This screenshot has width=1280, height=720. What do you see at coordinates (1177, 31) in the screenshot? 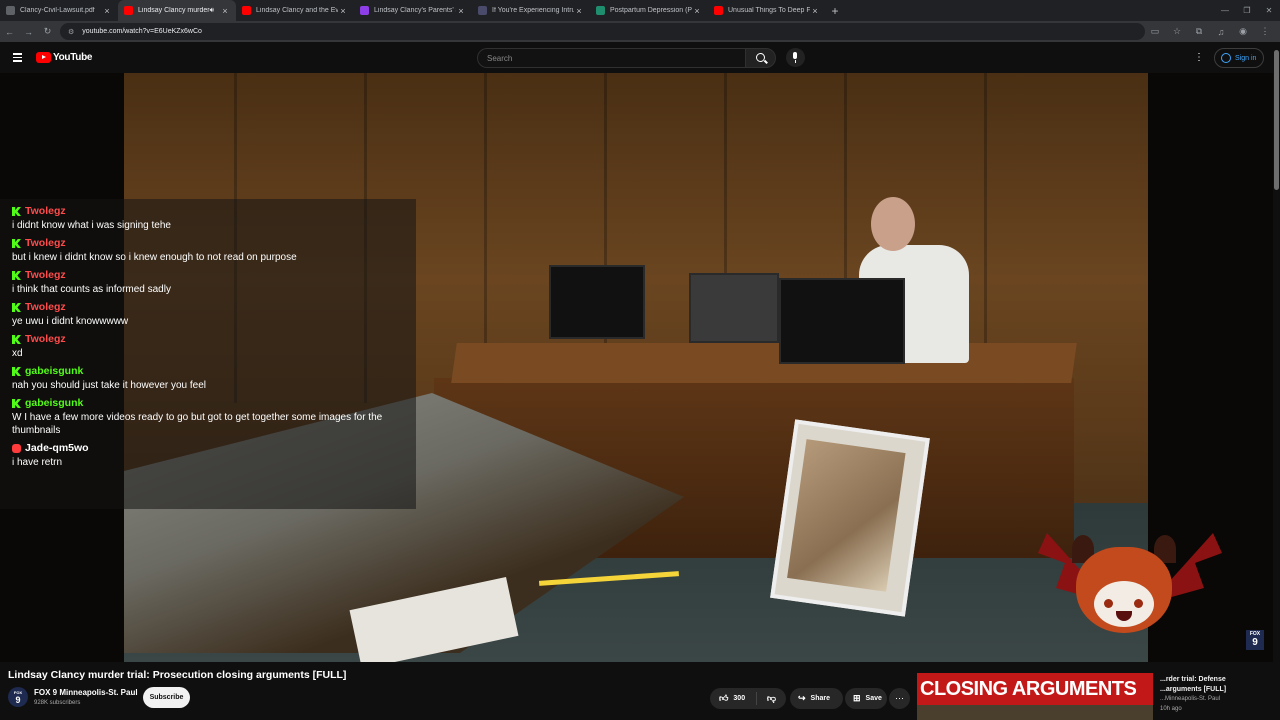
I see `bookmark-star-icon: ☆` at bounding box center [1177, 31].